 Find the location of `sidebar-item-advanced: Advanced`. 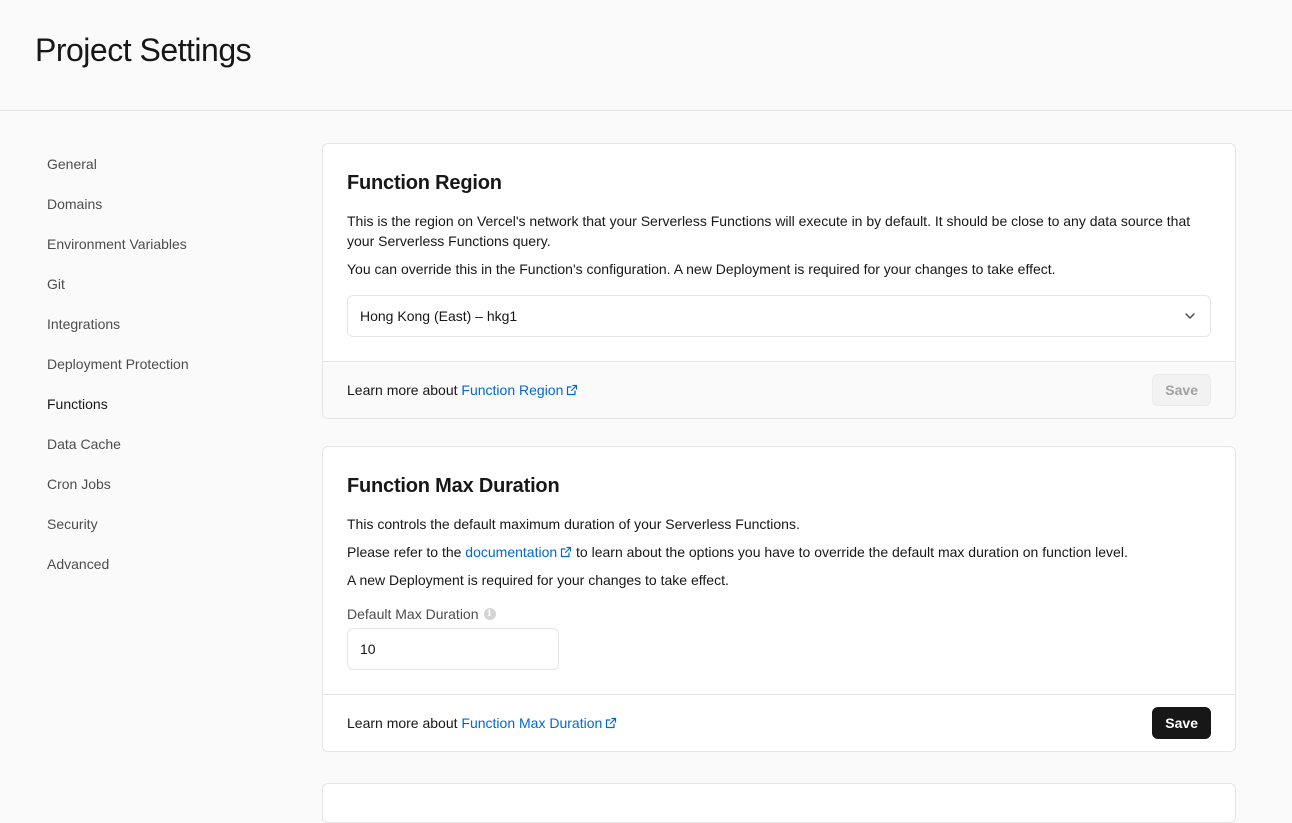

sidebar-item-advanced: Advanced is located at coordinates (162, 571).